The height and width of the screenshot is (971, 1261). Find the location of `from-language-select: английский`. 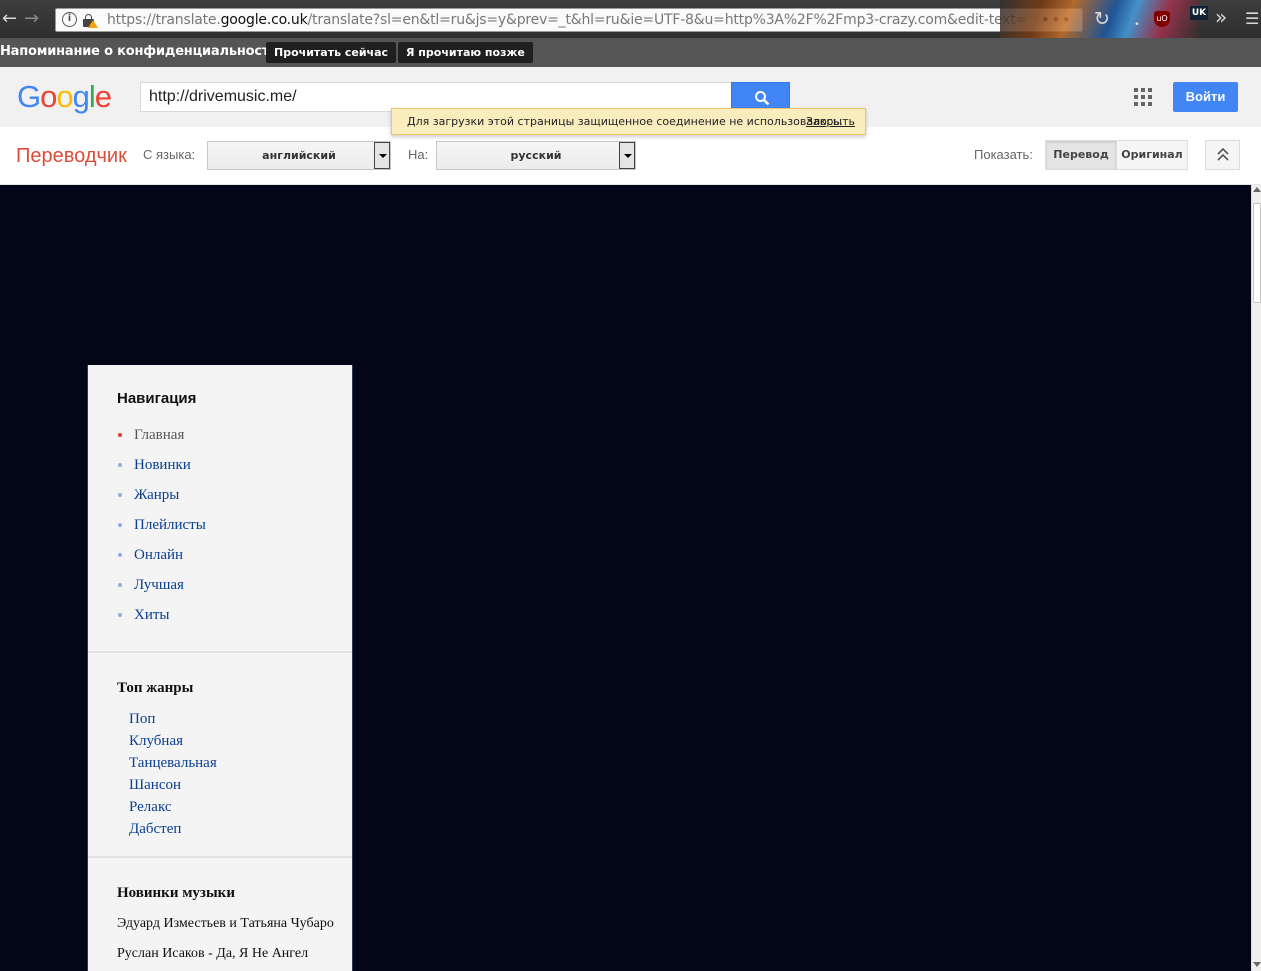

from-language-select: английский is located at coordinates (299, 155).